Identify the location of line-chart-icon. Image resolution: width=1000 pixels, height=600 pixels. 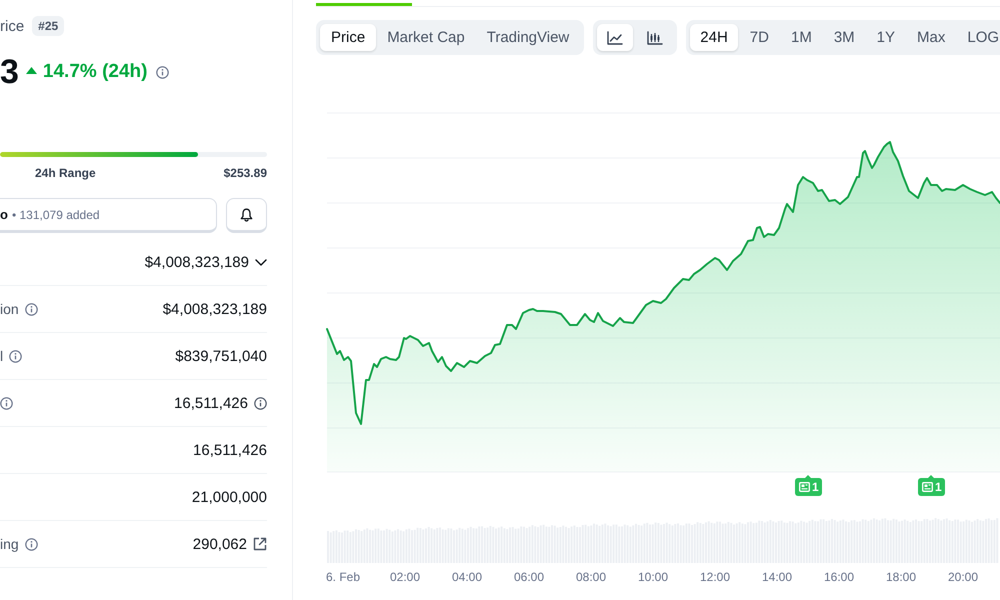
(615, 37).